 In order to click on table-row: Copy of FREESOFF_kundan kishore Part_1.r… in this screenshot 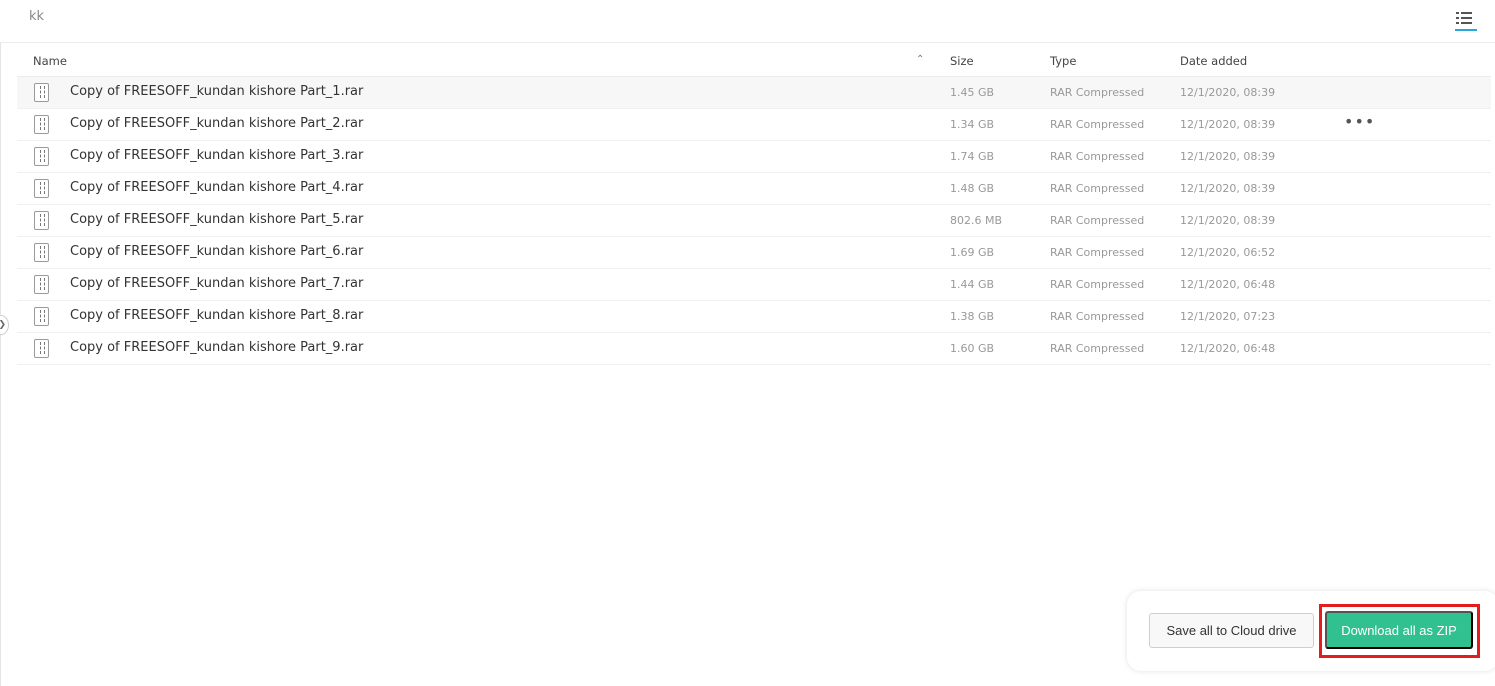, I will do `click(754, 93)`.